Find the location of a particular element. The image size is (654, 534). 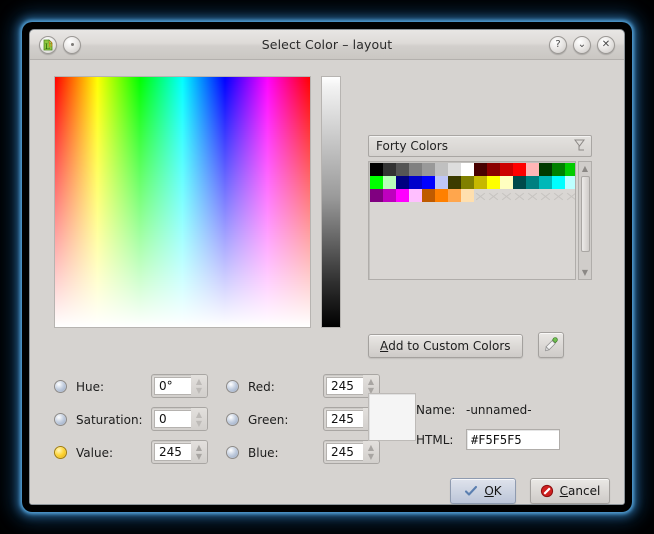

stay-on-top-button is located at coordinates (72, 44).